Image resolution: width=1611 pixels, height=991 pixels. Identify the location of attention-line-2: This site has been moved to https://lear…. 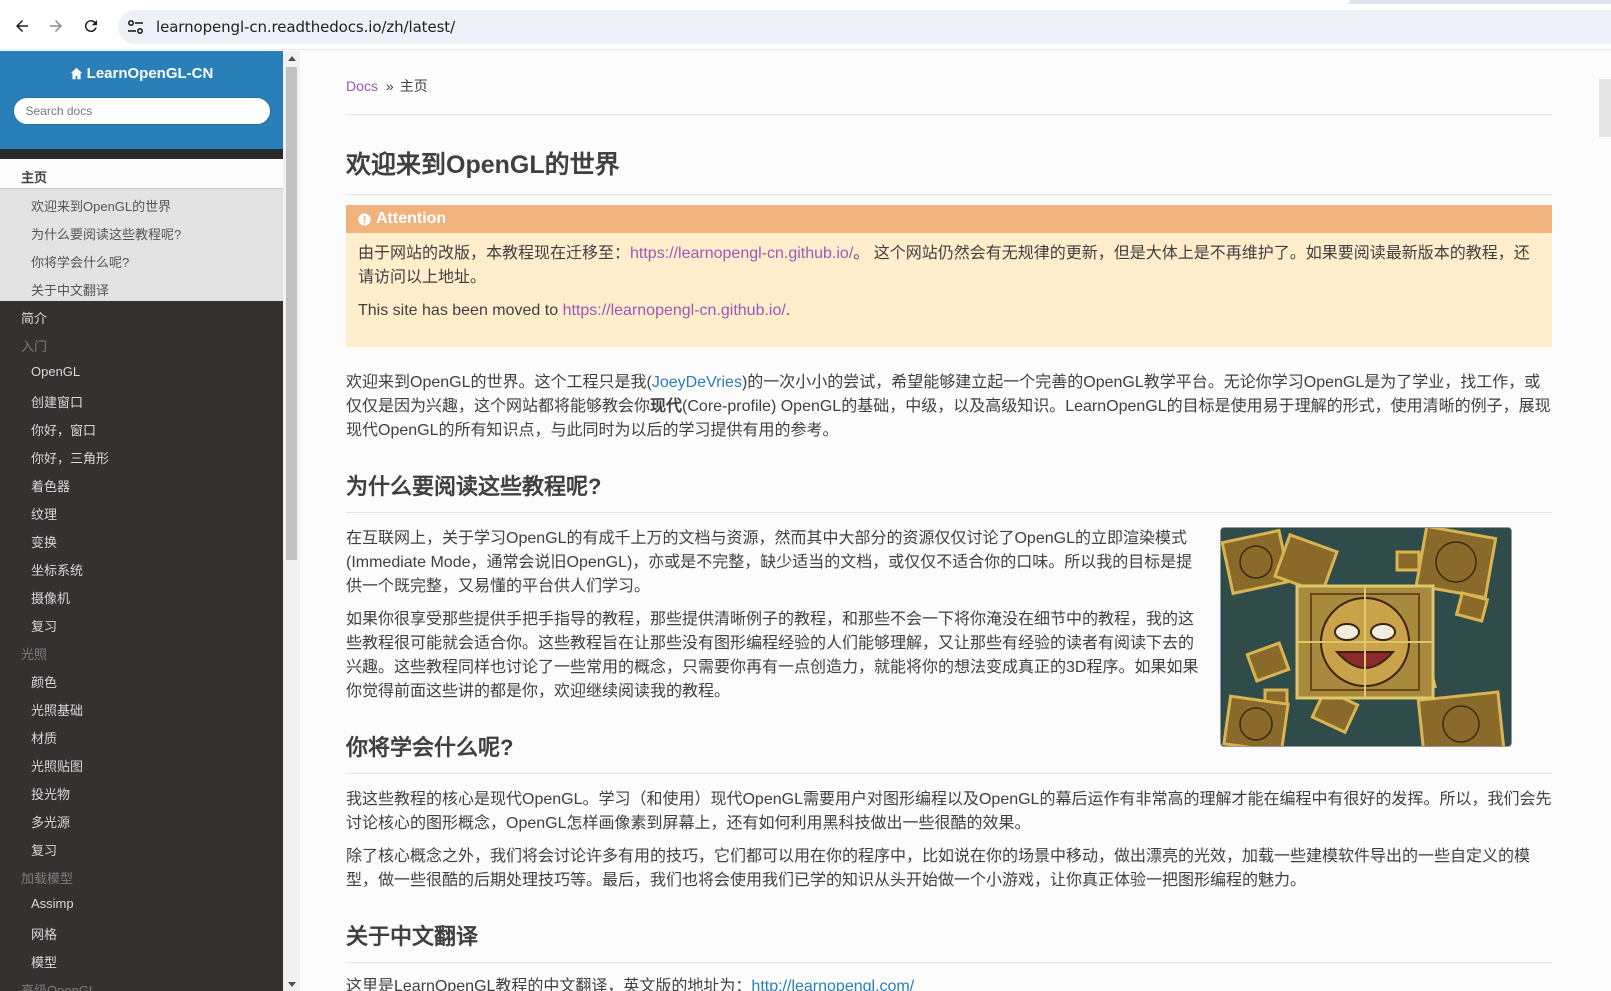
(949, 311).